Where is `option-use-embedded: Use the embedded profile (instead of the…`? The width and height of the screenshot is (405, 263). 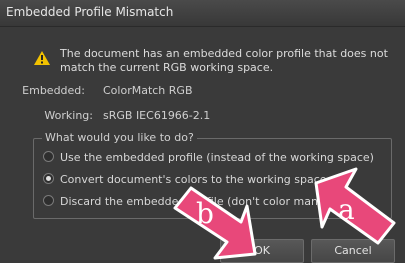 option-use-embedded: Use the embedded profile (instead of the… is located at coordinates (208, 158).